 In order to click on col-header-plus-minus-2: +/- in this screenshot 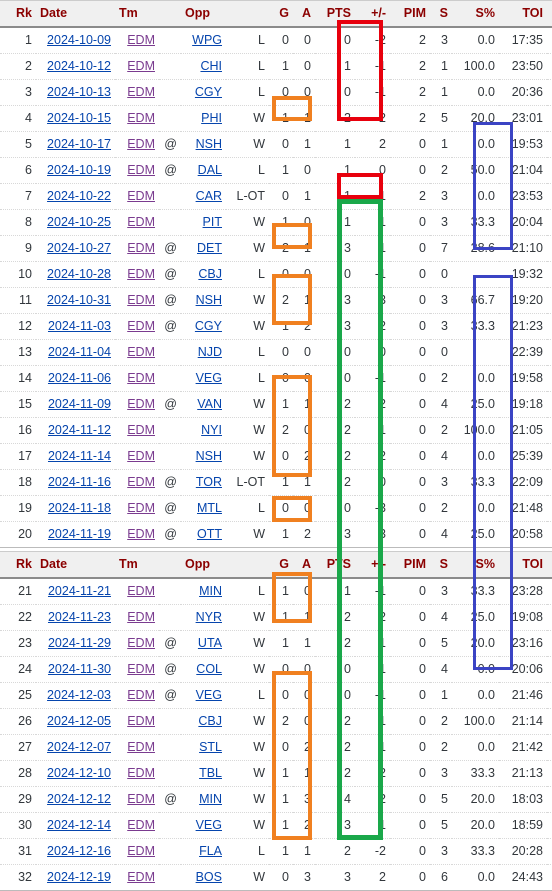, I will do `click(372, 565)`.